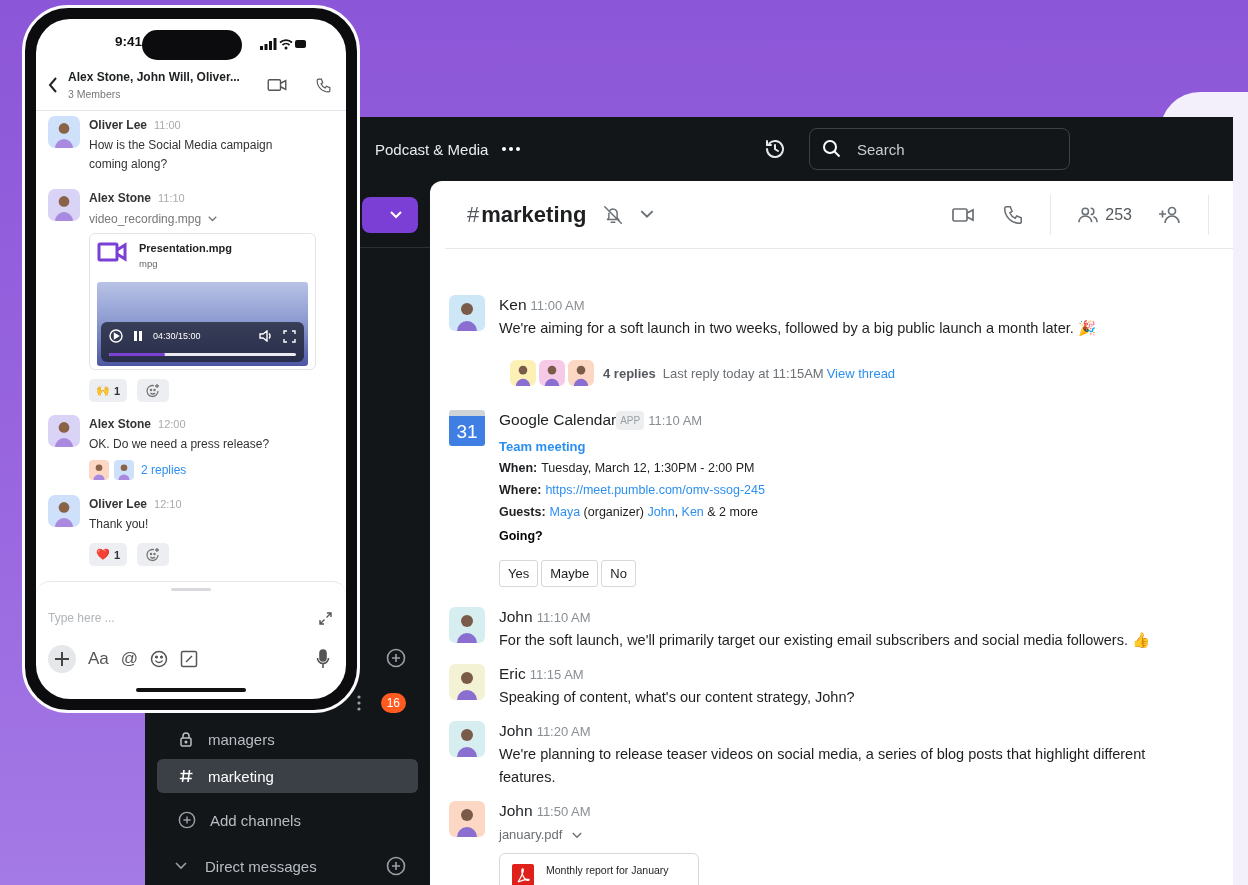  What do you see at coordinates (287, 776) in the screenshot?
I see `channel-item: marketing` at bounding box center [287, 776].